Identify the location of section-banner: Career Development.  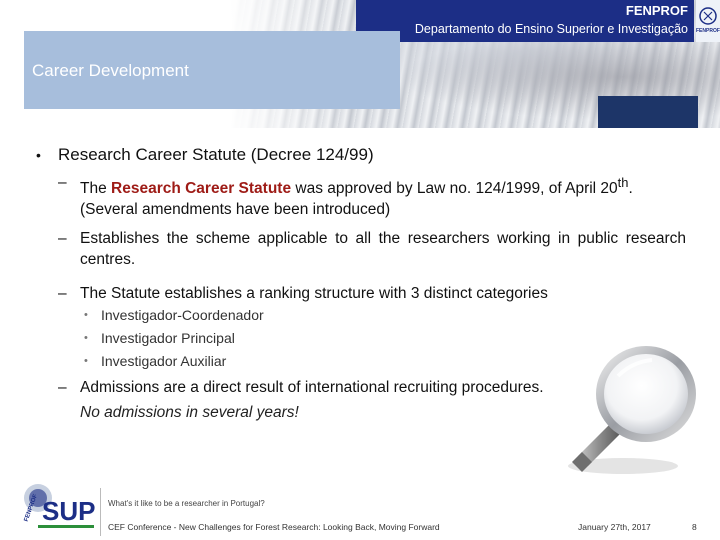
(212, 70).